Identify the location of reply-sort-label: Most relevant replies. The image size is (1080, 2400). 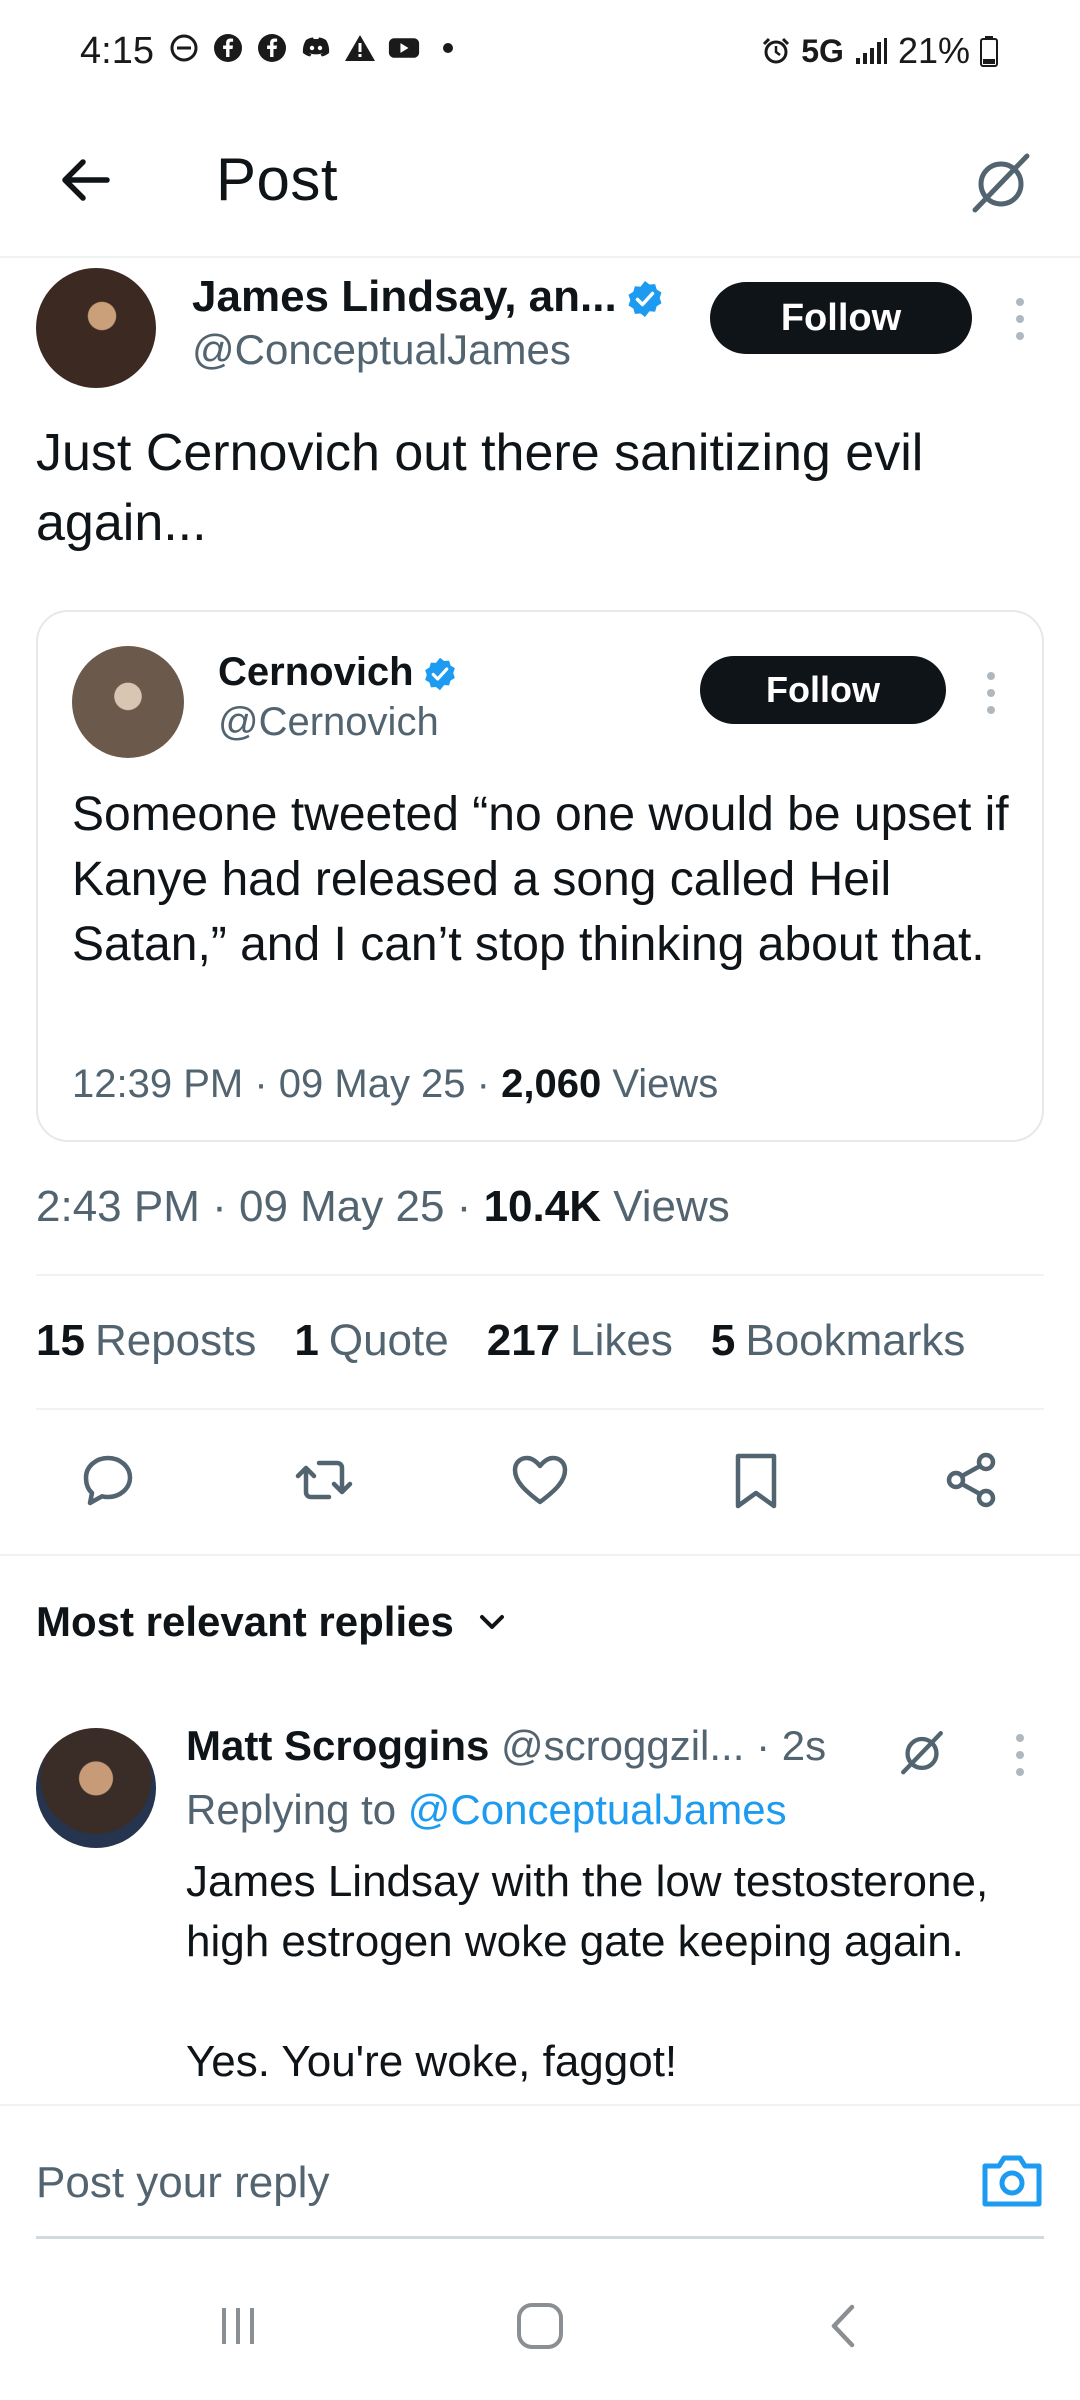
(245, 1621).